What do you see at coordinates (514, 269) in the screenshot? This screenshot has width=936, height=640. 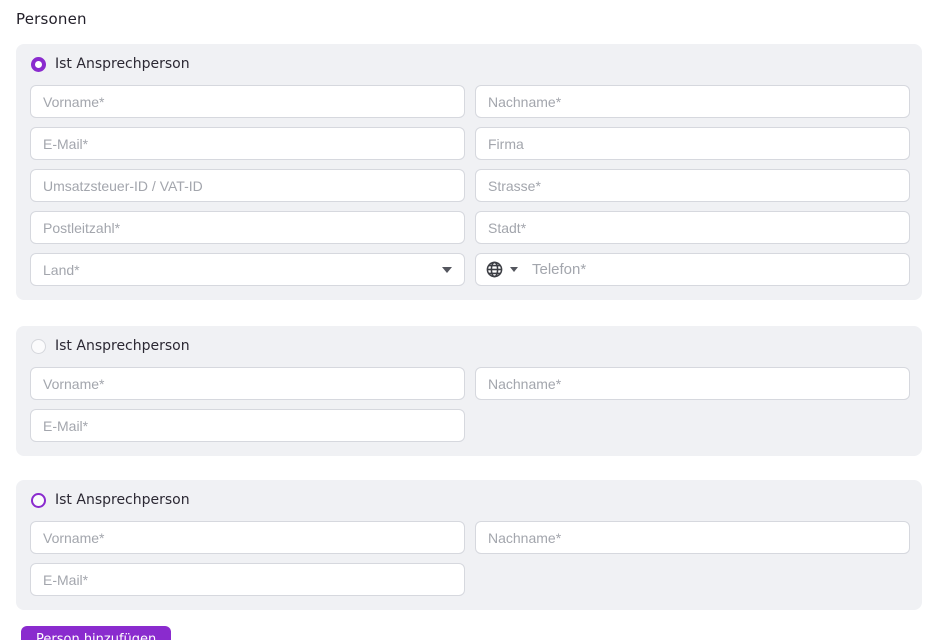 I see `caret-down-icon` at bounding box center [514, 269].